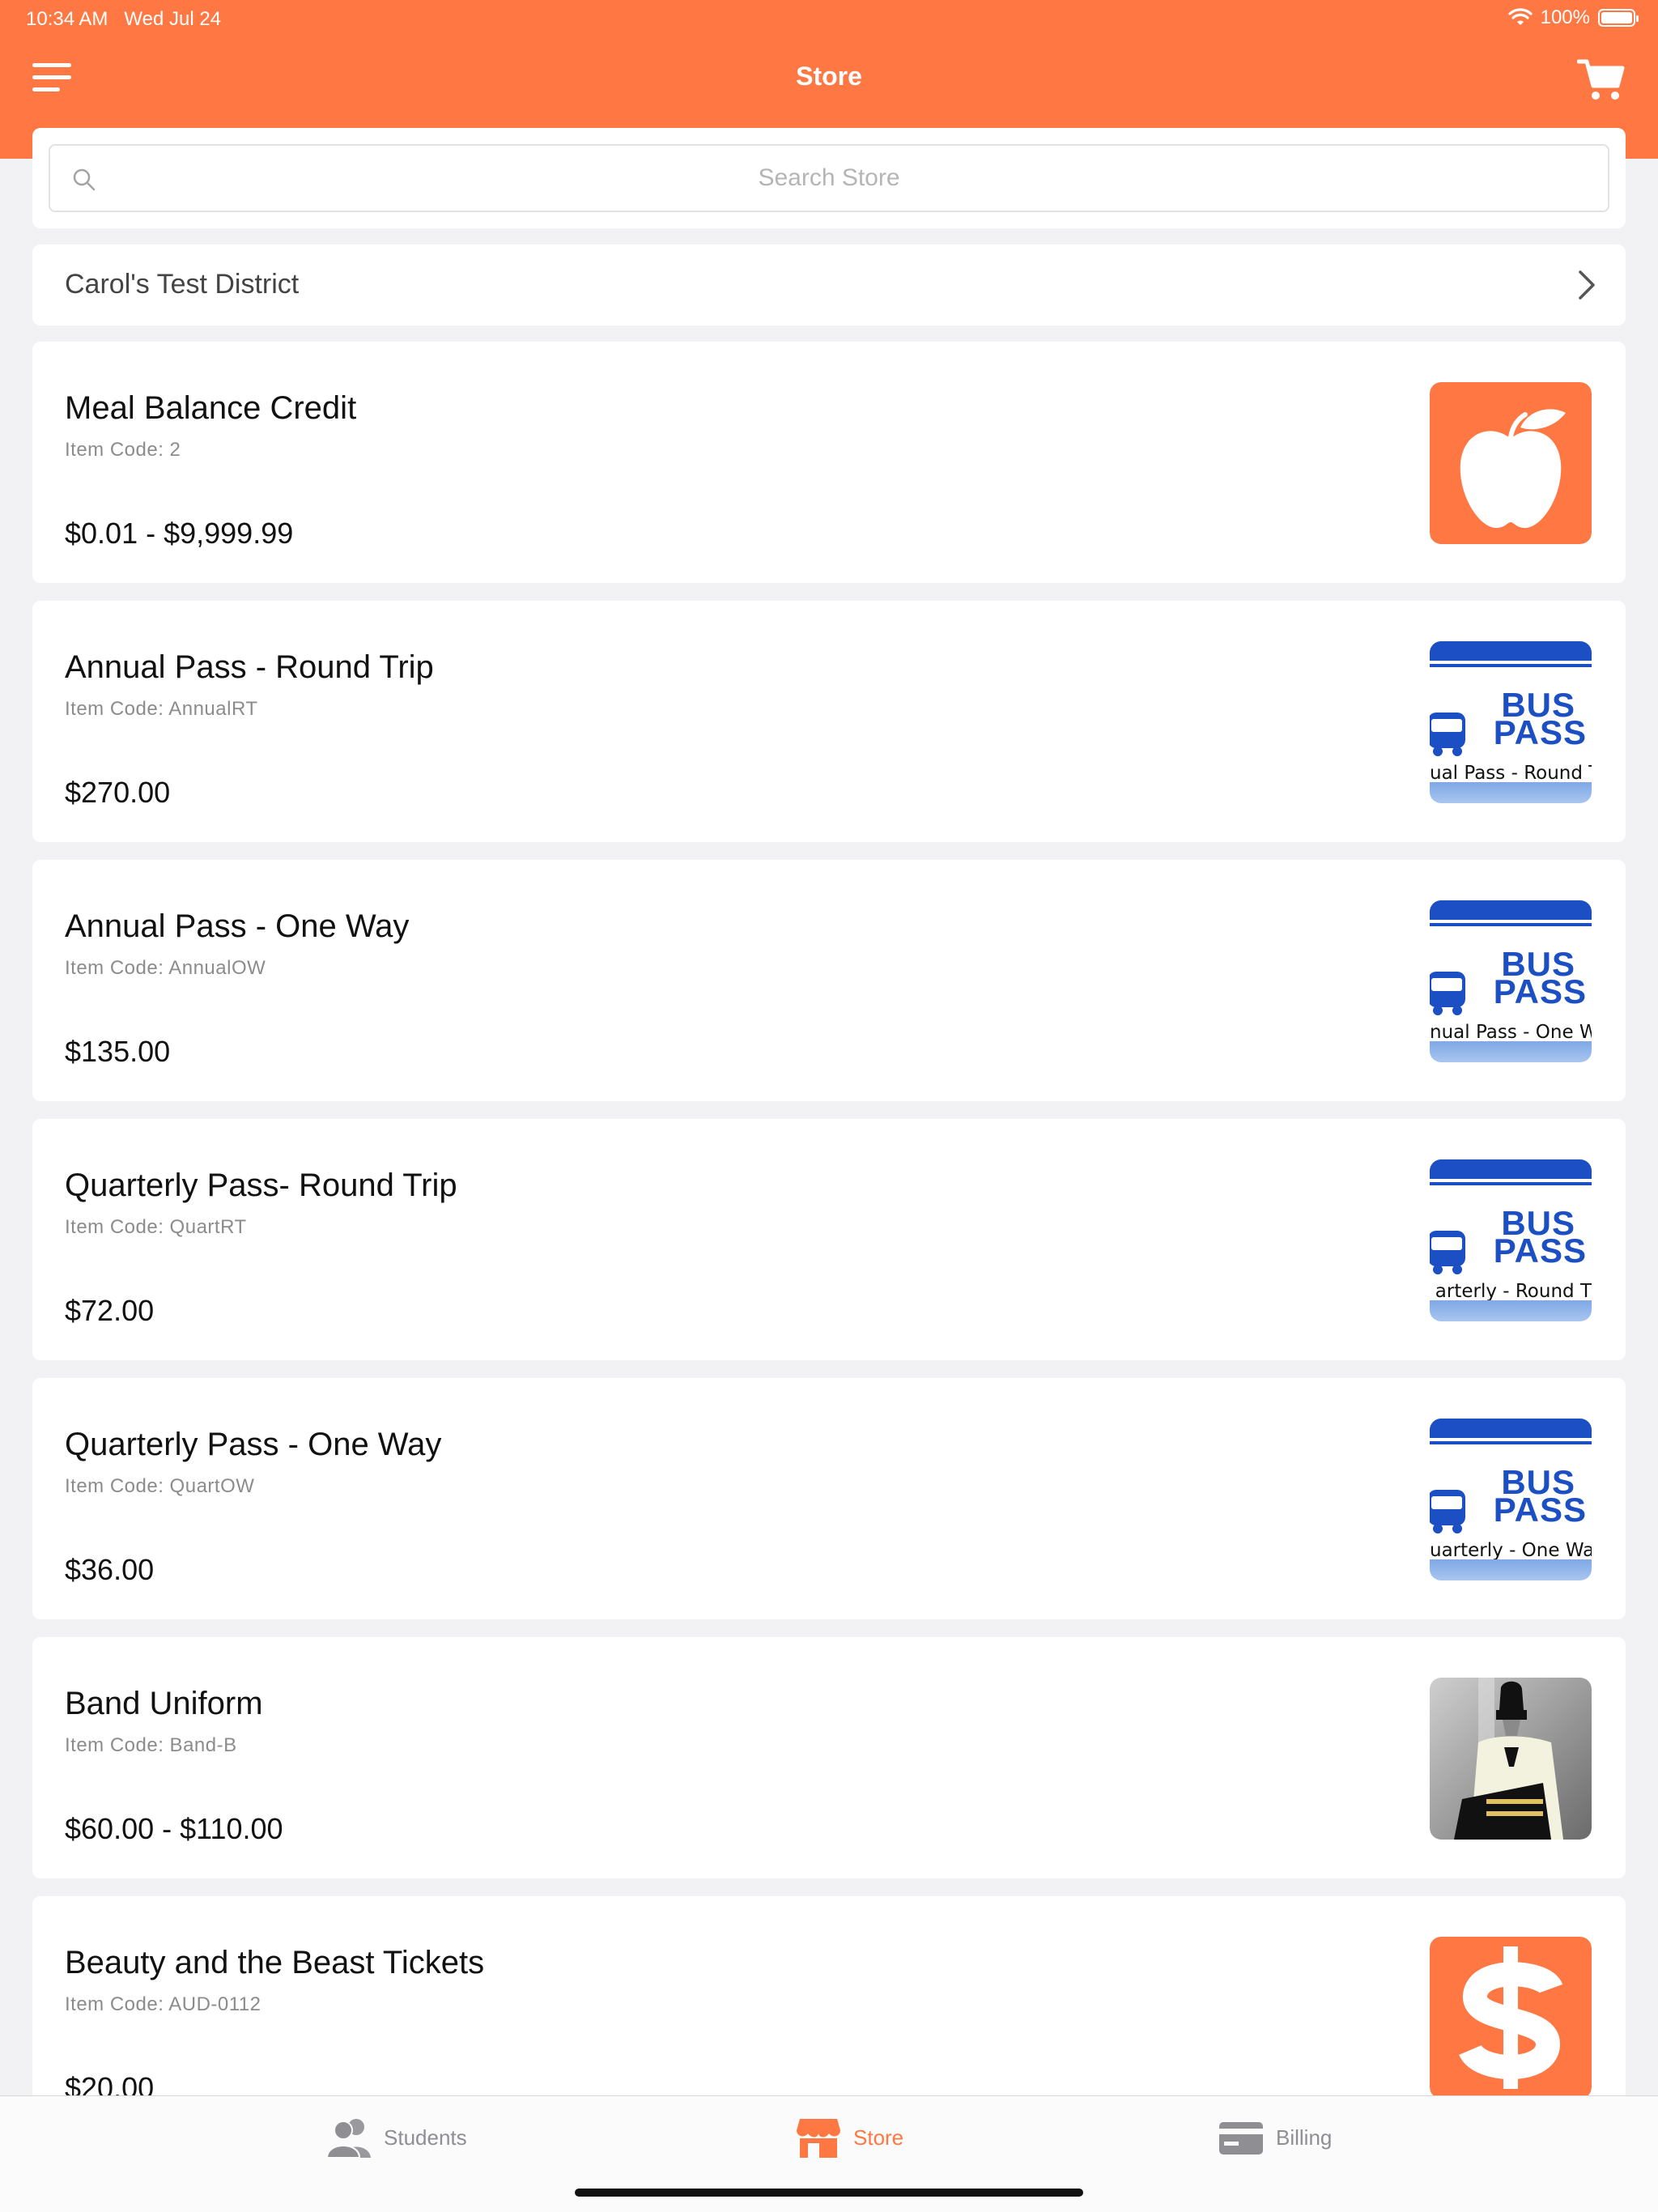 This screenshot has width=1658, height=2212. Describe the element at coordinates (123, 450) in the screenshot. I see `product-code: Item Code: 2` at that location.